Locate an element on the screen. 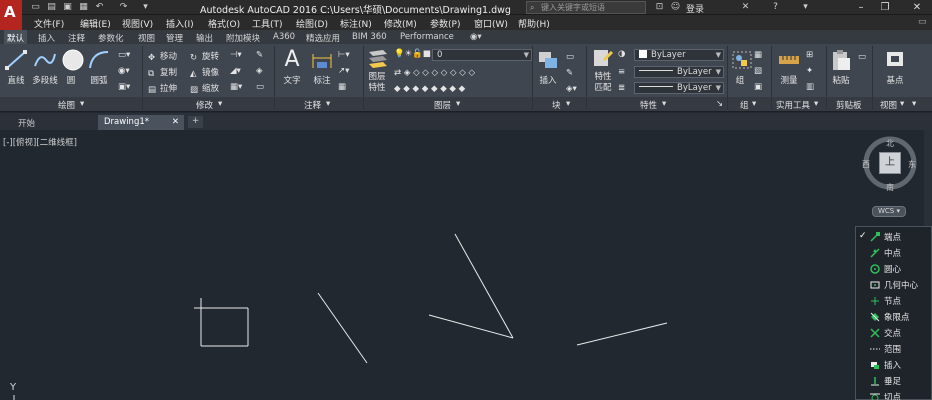  tab-drawing1: Drawing1* ✕ is located at coordinates (141, 122).